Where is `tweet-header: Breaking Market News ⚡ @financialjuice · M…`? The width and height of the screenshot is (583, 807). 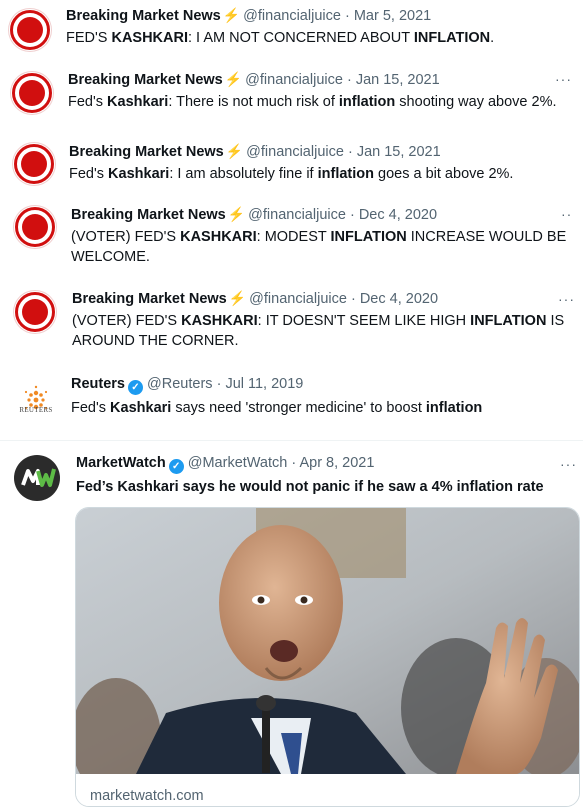
tweet-header: Breaking Market News ⚡ @financialjuice · M… is located at coordinates (249, 15).